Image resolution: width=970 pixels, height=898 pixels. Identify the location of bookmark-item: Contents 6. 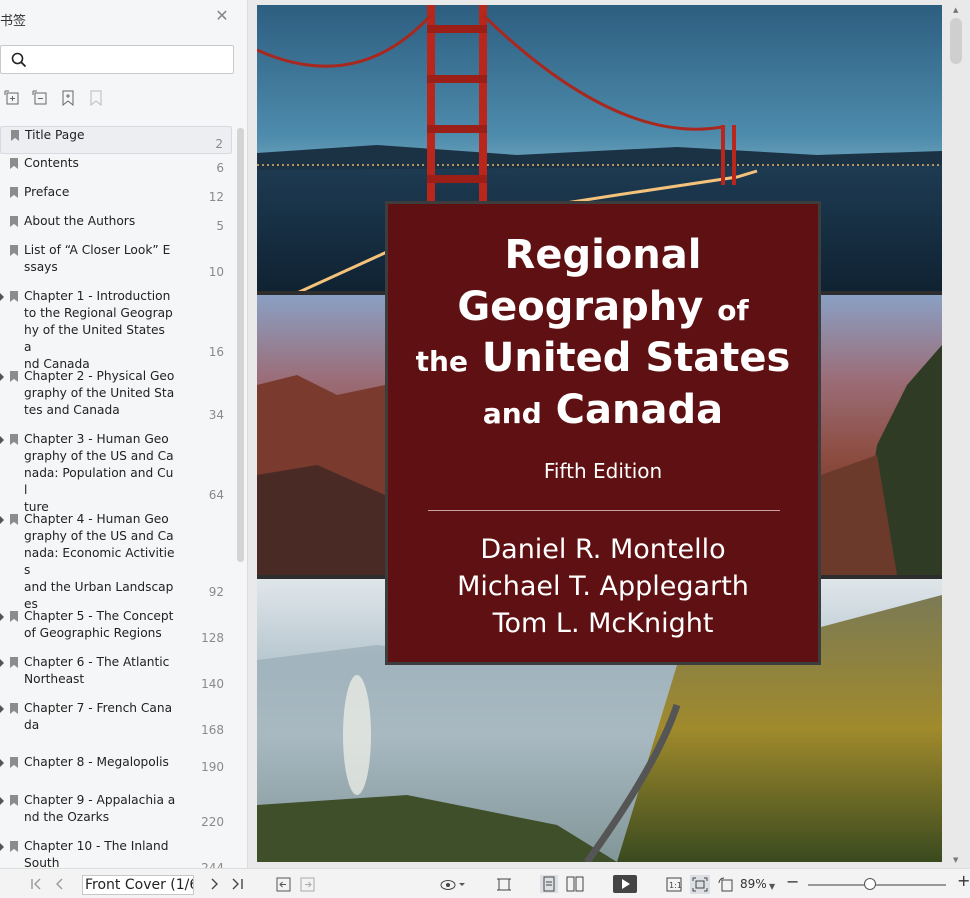
(116, 166).